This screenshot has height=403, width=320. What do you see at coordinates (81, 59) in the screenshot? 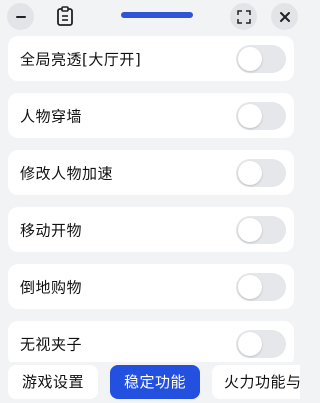
I see `setting-label: 全局亮透[大厅开]` at bounding box center [81, 59].